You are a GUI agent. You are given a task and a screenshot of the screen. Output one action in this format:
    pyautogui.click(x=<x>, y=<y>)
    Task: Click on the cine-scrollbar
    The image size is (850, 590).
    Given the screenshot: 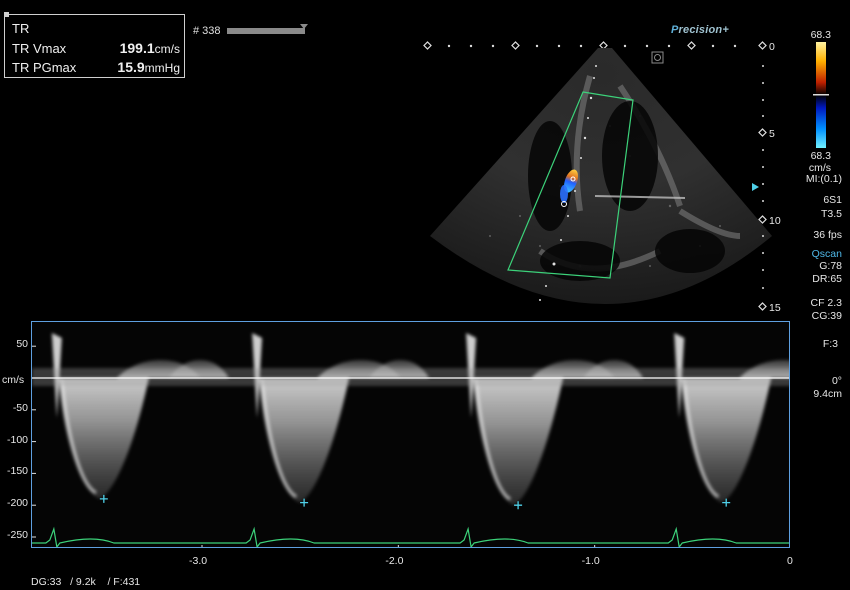 What is the action you would take?
    pyautogui.click(x=266, y=31)
    